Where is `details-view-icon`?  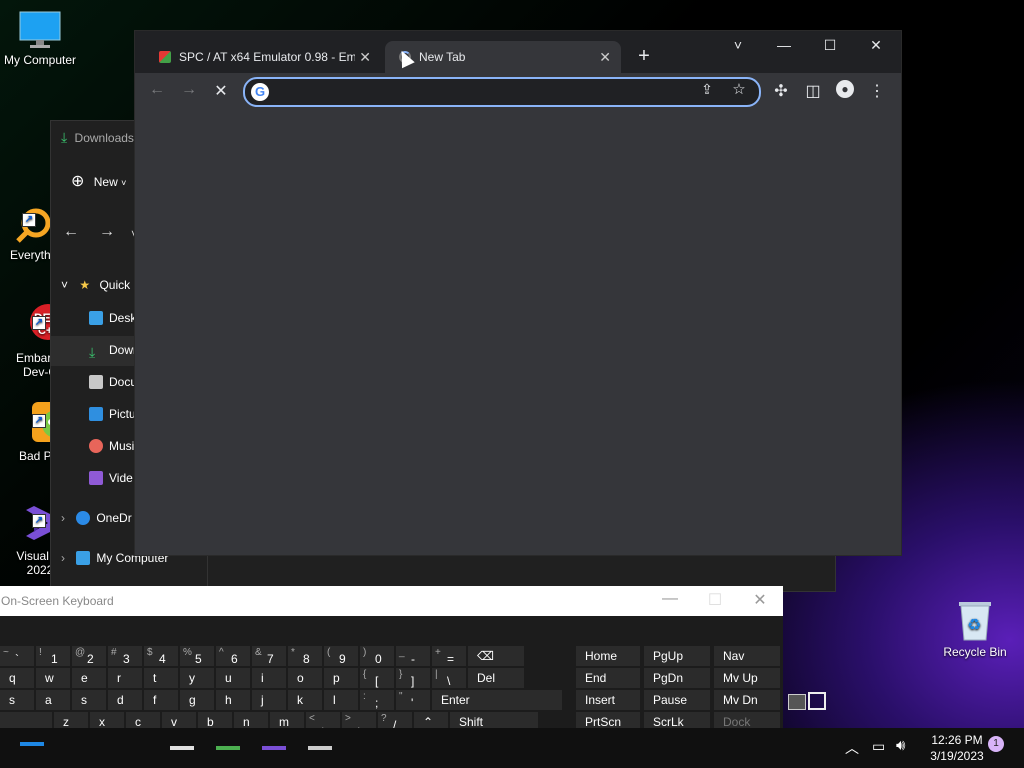 details-view-icon is located at coordinates (797, 702).